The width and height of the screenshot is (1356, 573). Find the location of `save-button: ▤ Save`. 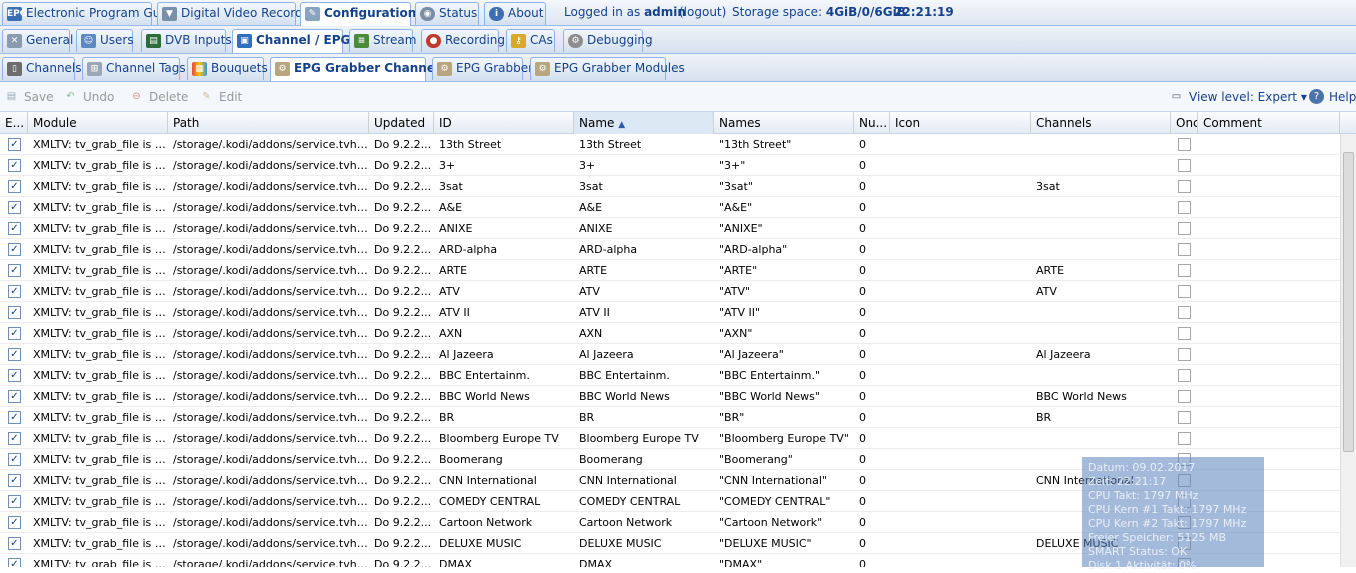

save-button: ▤ Save is located at coordinates (29, 97).